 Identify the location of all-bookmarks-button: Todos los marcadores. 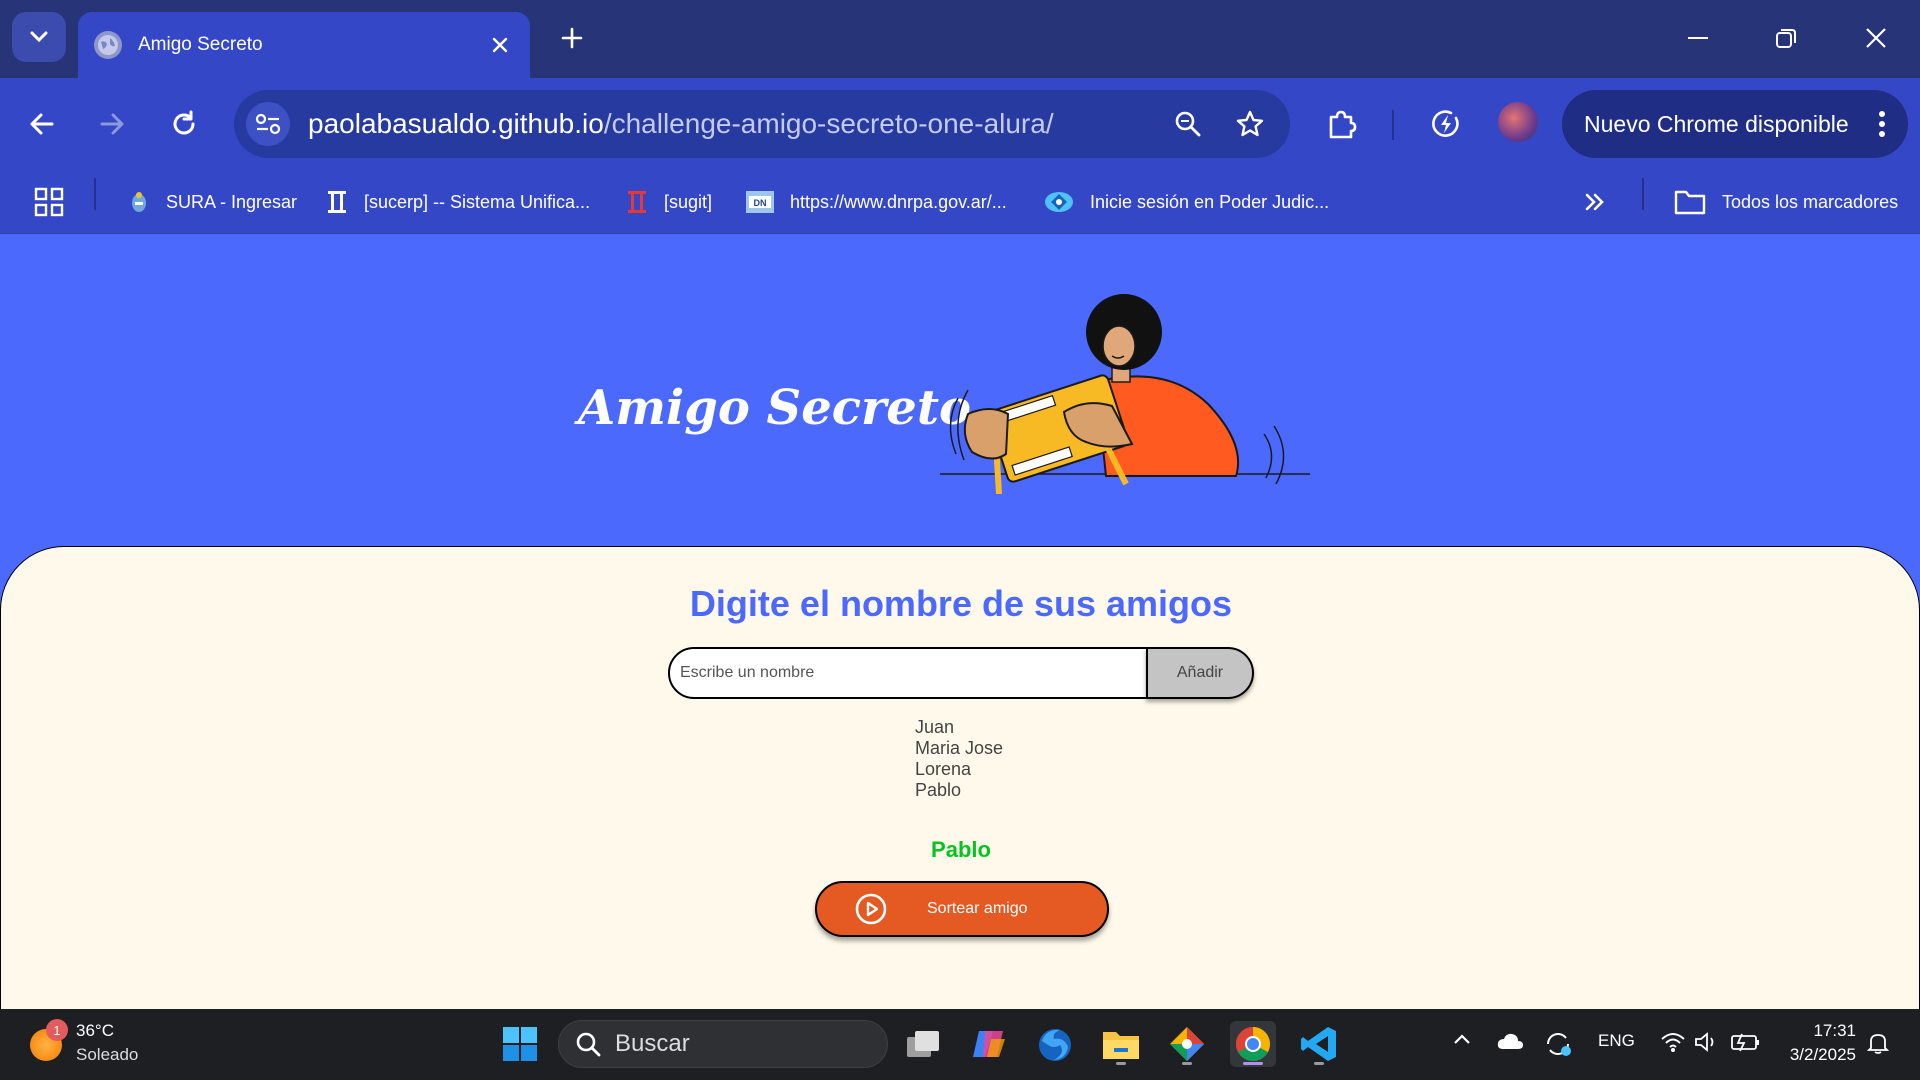
(1786, 202).